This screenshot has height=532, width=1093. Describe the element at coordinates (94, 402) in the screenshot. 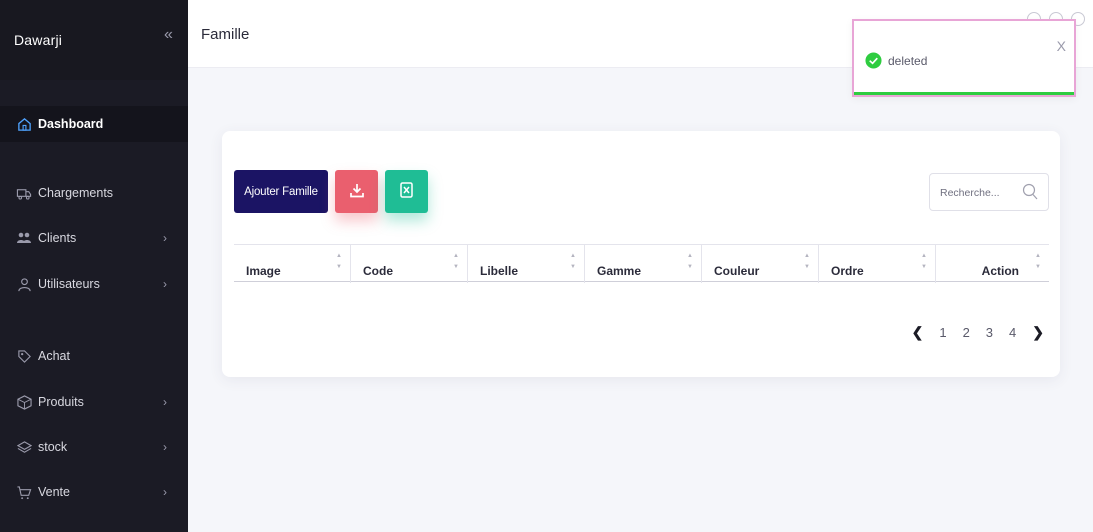

I see `sidebar-item-produits: Produits ›` at that location.